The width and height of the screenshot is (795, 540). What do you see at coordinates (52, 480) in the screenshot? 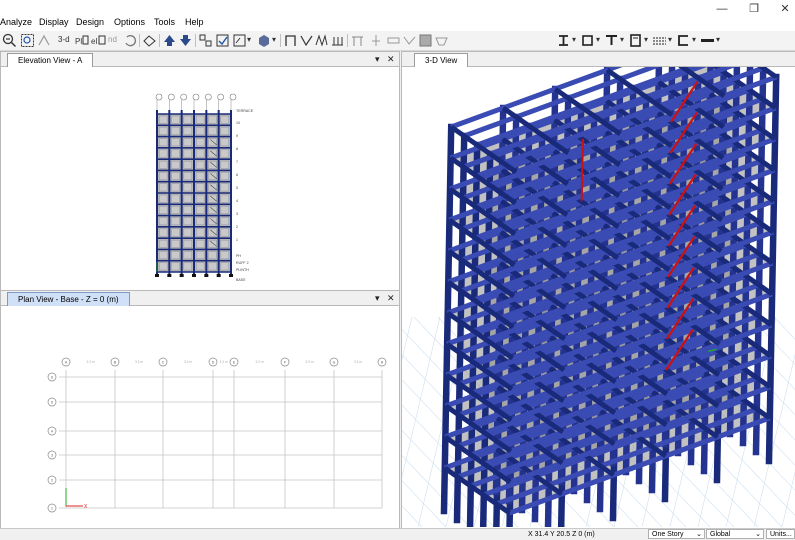
I see `plan-grid-label: 2` at bounding box center [52, 480].